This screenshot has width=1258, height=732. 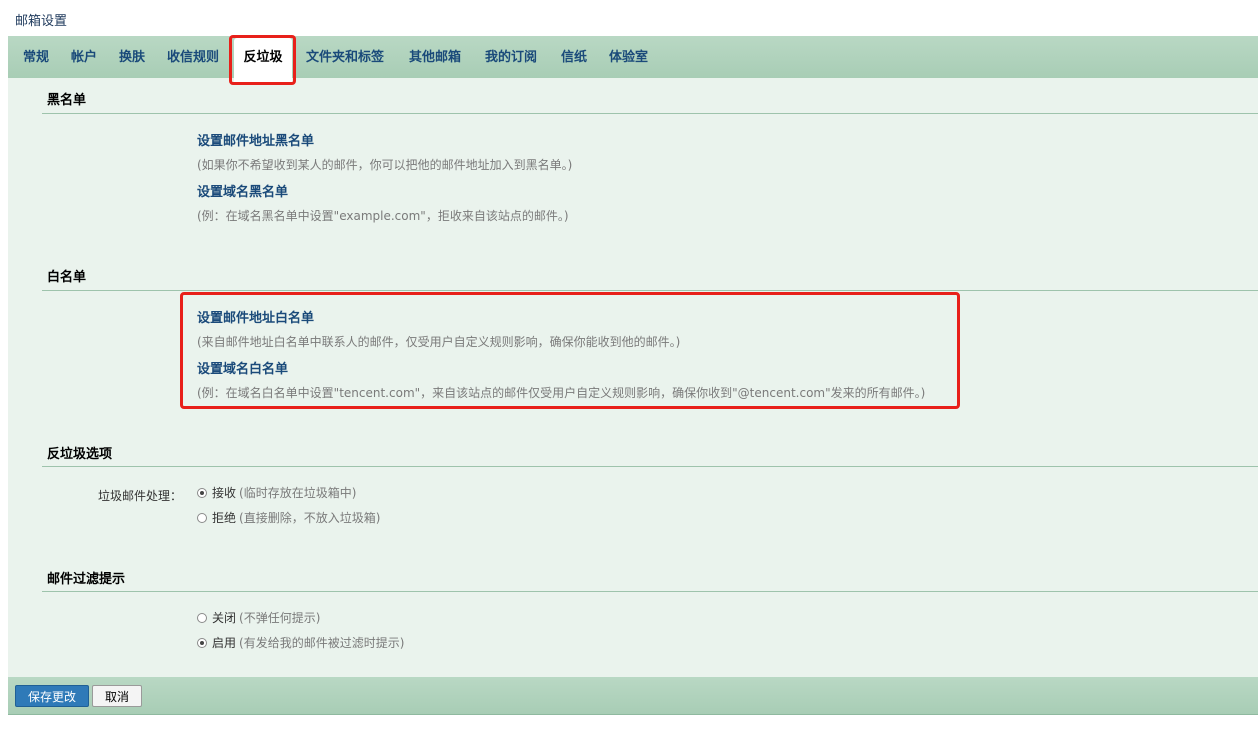 What do you see at coordinates (385, 165) in the screenshot?
I see `address-blacklist-desc: (如果你不希望收到某人的邮件，你可以把他的邮件地址加入到黑名单。)` at bounding box center [385, 165].